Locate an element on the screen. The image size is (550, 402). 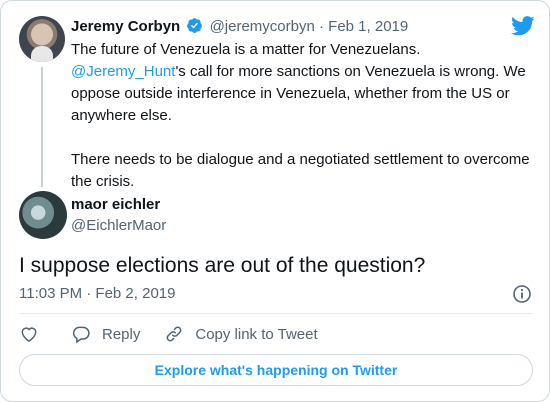
parent-author-handle: @jeremycorbyn is located at coordinates (262, 26).